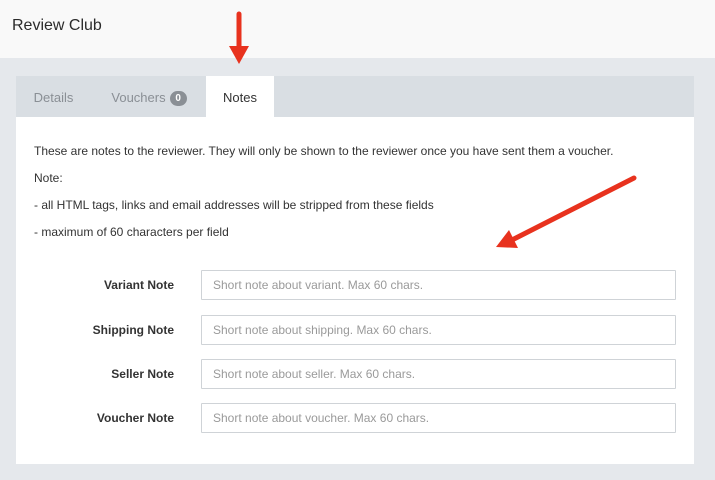  I want to click on seller-note-input, so click(438, 374).